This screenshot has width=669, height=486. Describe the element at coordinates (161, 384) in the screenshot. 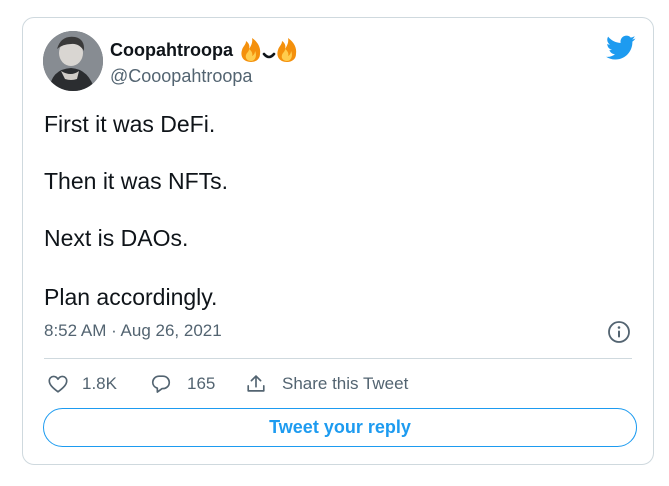

I see `reply-bubble-icon` at that location.